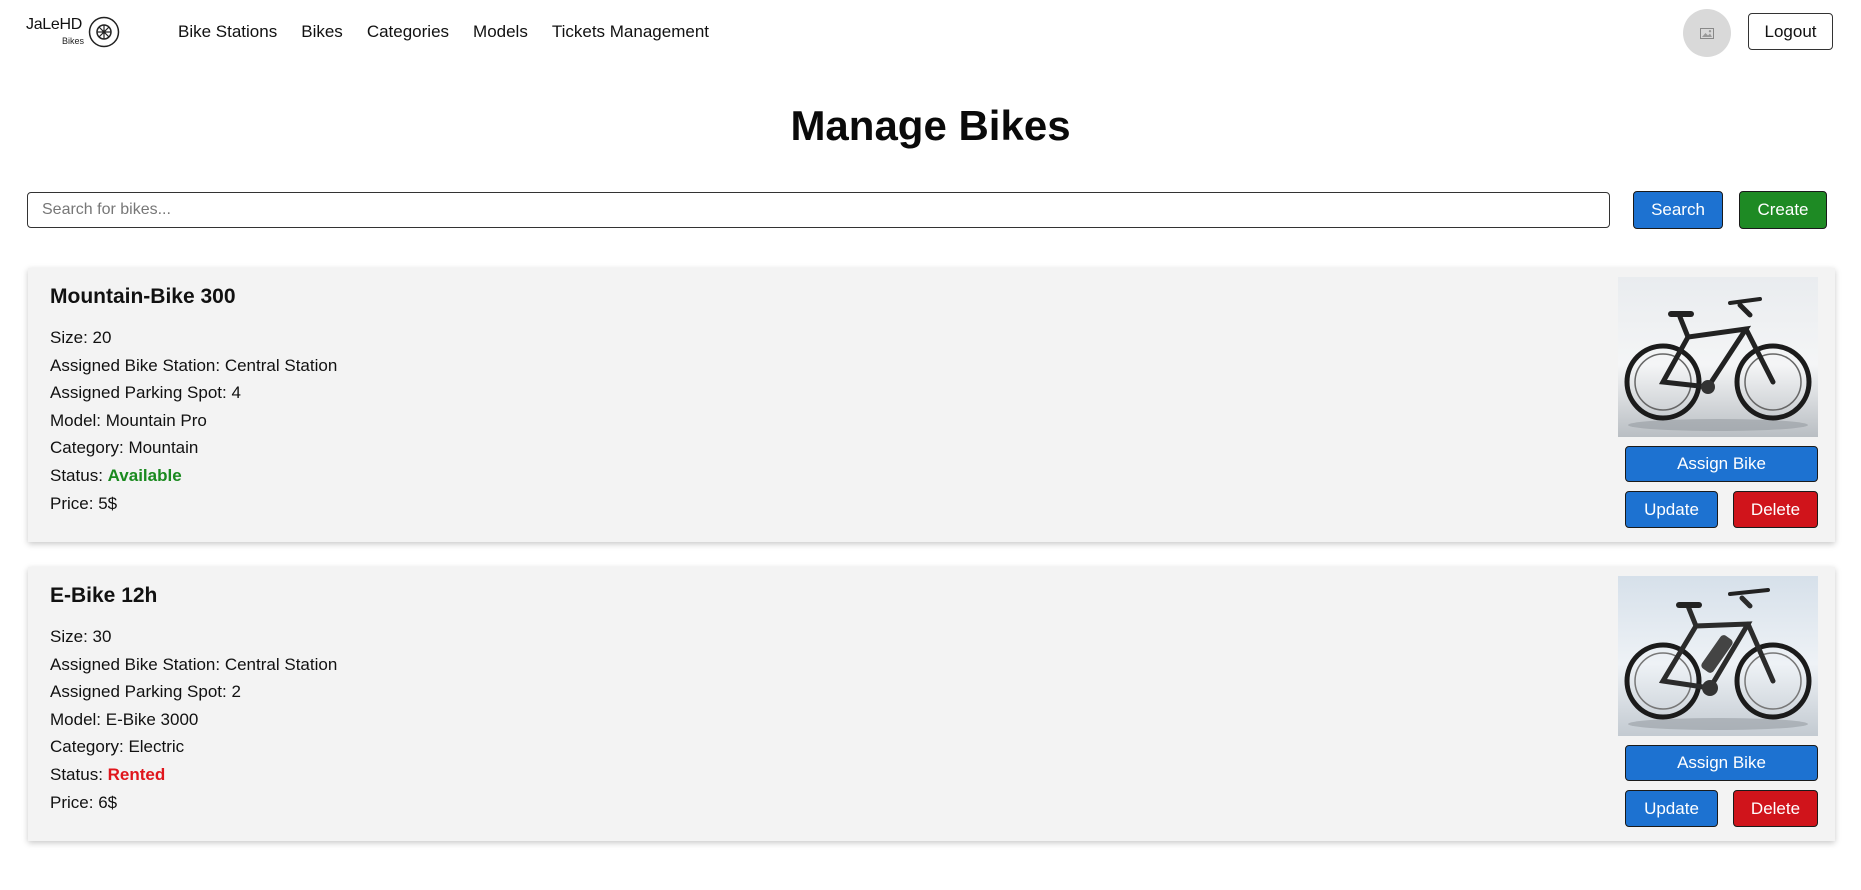  Describe the element at coordinates (145, 393) in the screenshot. I see `bike-parking-spot: Assigned Parking Spot: 4` at that location.